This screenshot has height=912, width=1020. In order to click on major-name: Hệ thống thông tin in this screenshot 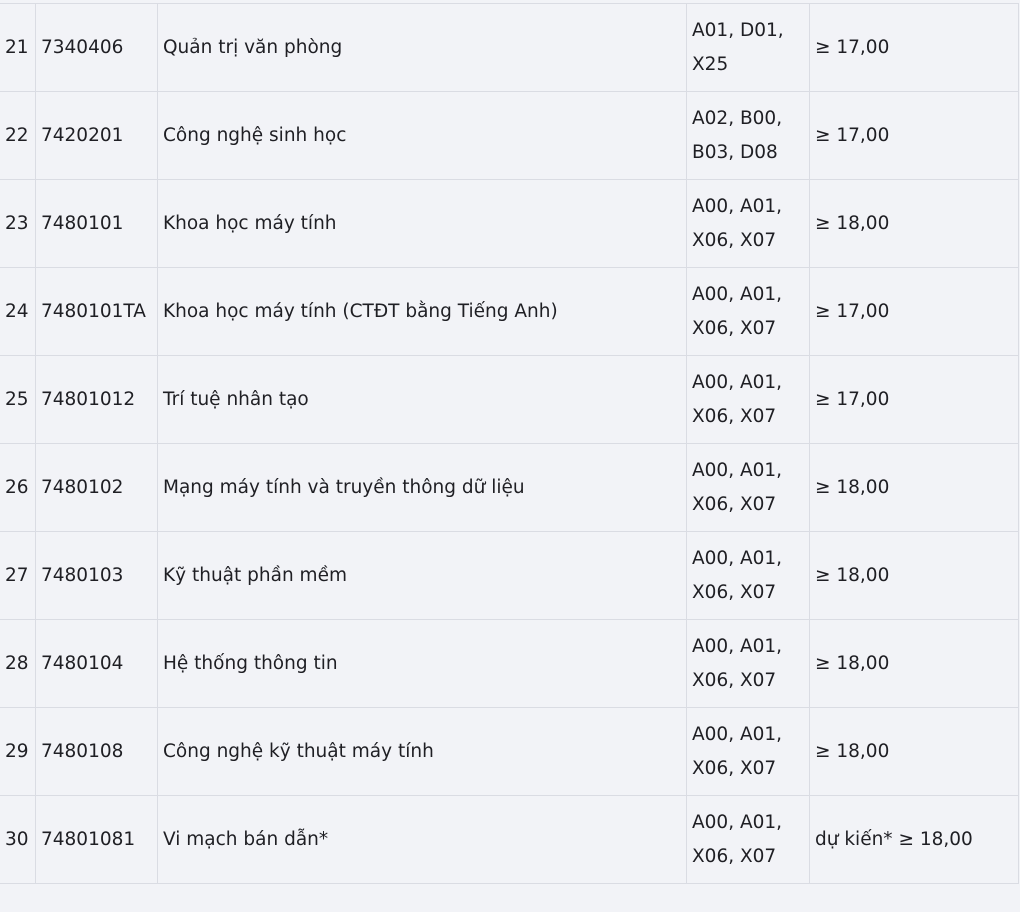, I will do `click(422, 663)`.